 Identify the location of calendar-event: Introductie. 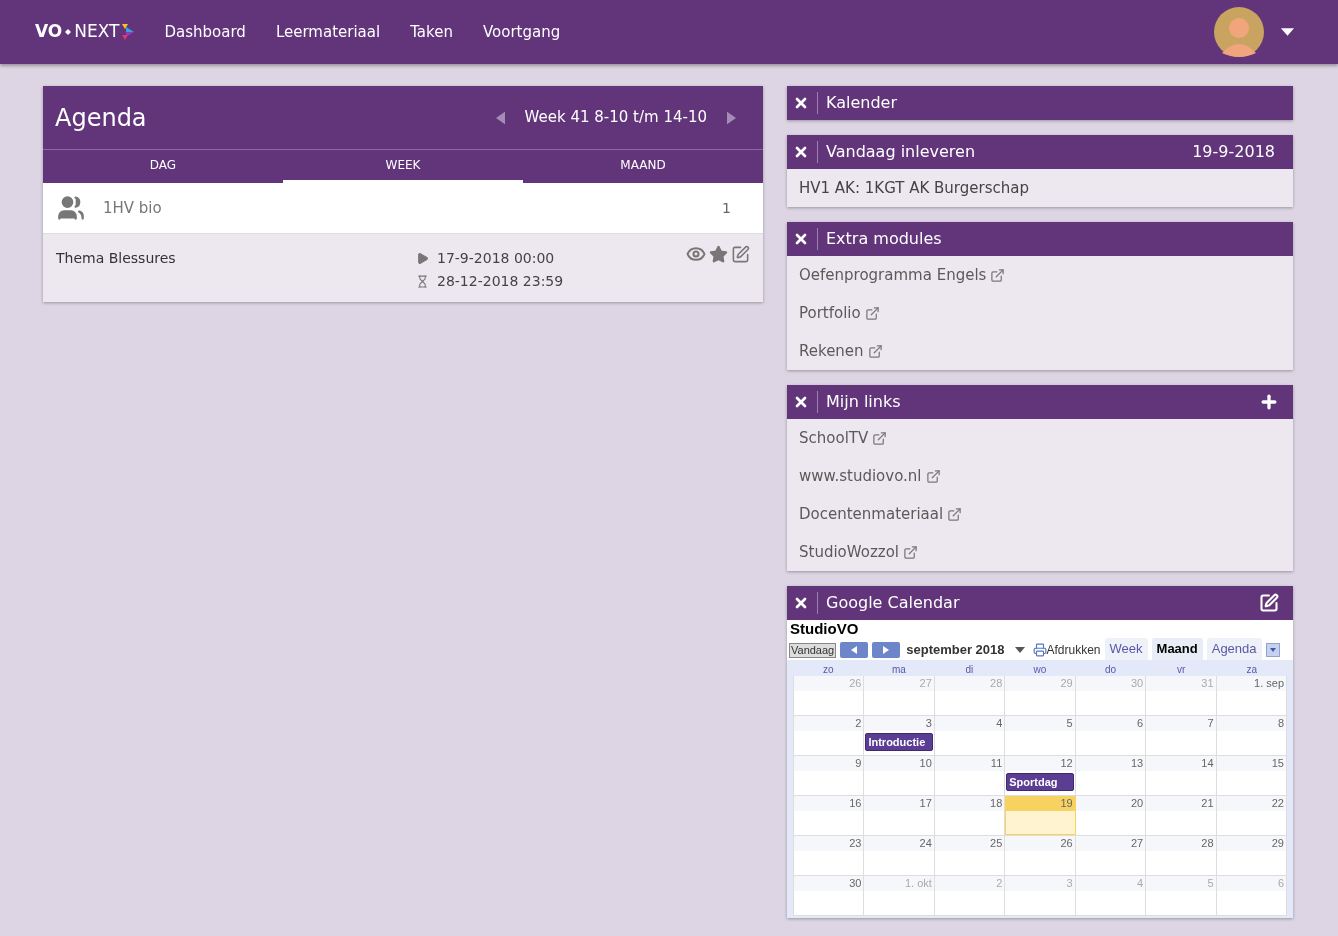
(899, 742).